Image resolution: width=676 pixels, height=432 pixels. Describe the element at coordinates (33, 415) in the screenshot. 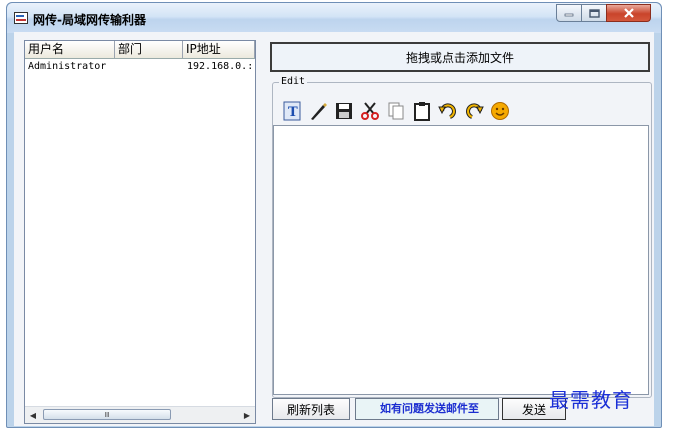

I see `scroll-left-arrow-icon: ◀` at that location.